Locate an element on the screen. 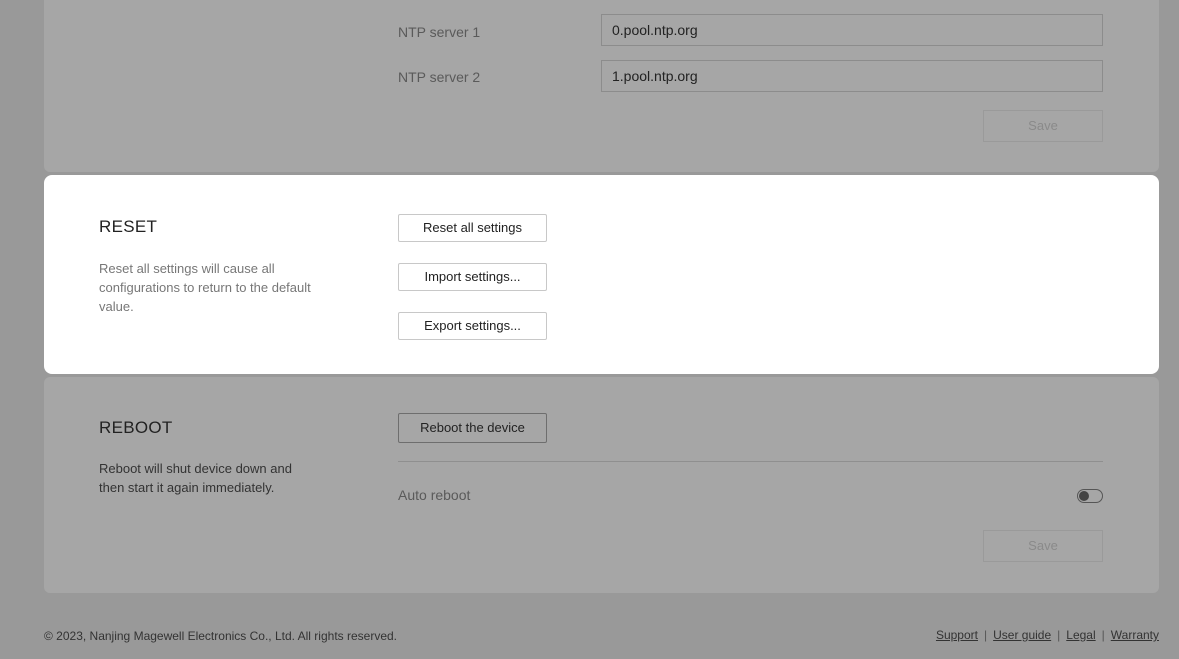 The image size is (1179, 659). toggle-knob is located at coordinates (1084, 496).